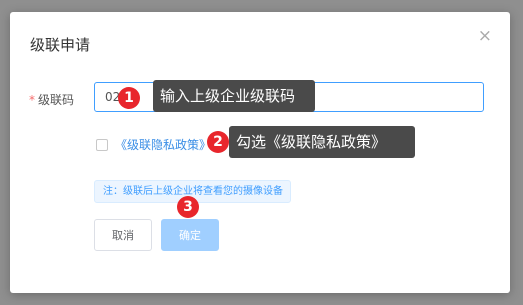  Describe the element at coordinates (32, 100) in the screenshot. I see `required-mark: *` at that location.